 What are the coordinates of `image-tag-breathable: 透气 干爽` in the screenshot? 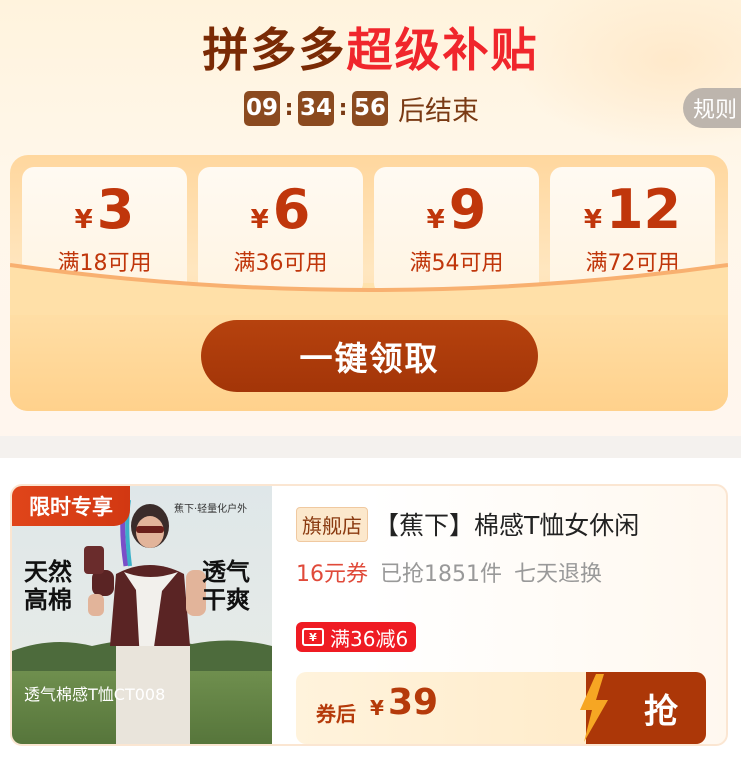 It's located at (226, 586).